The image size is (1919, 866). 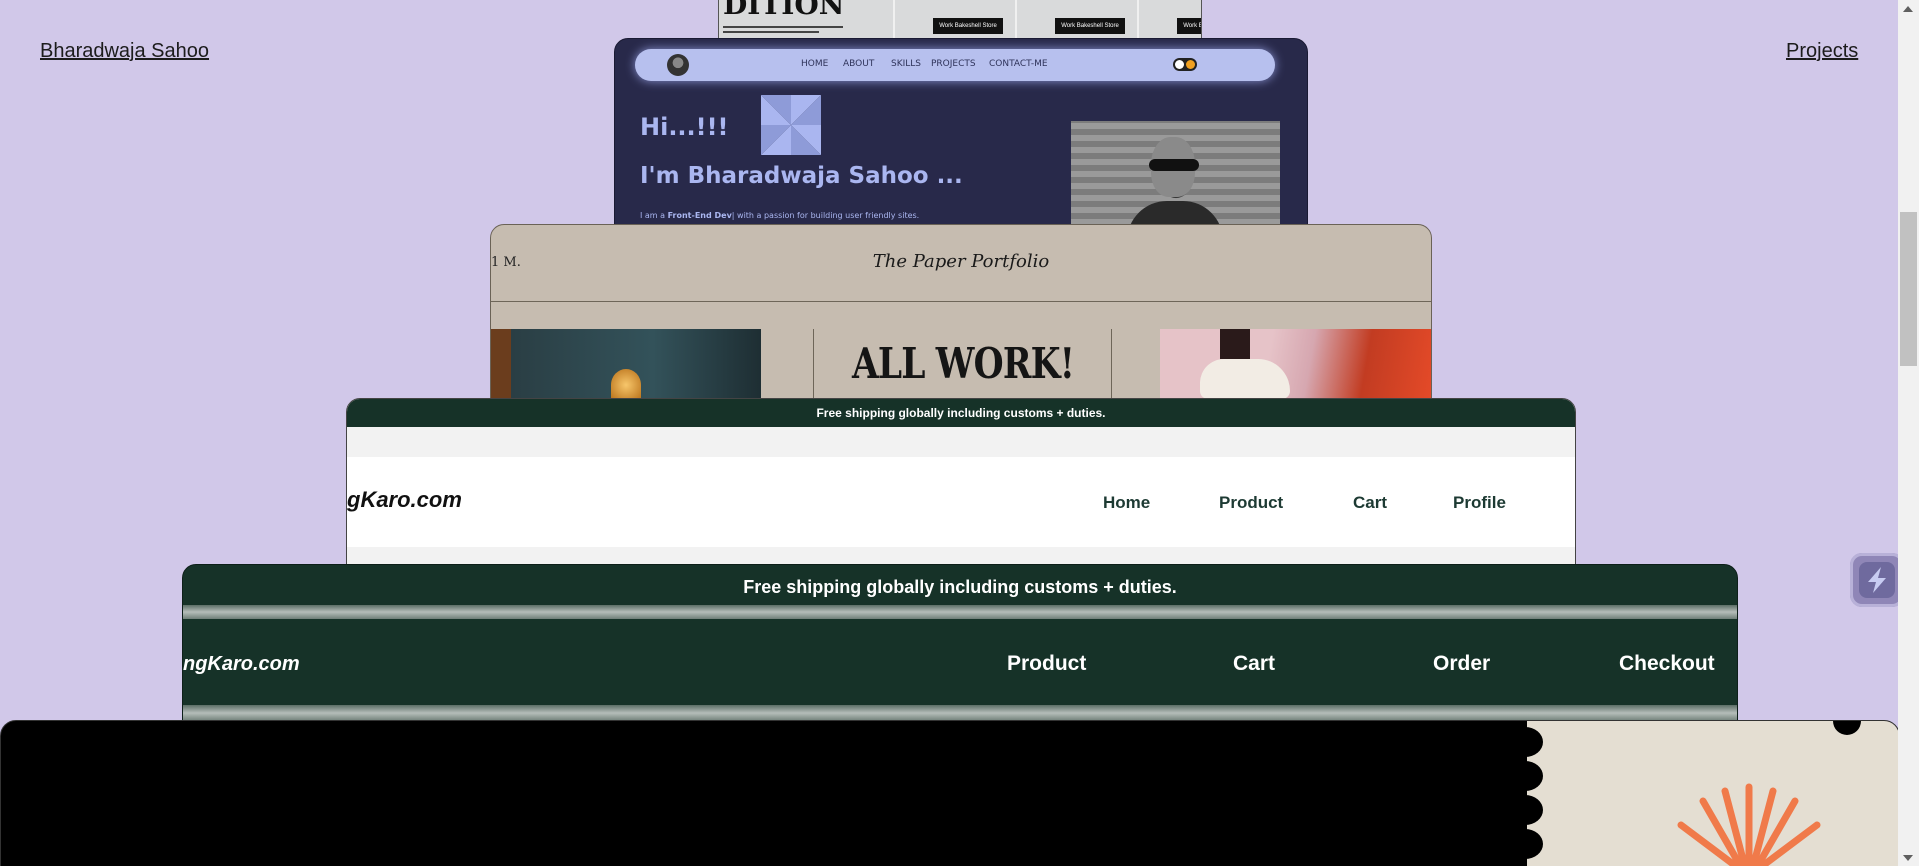 What do you see at coordinates (963, 363) in the screenshot?
I see `hero-text: ALL WORK!` at bounding box center [963, 363].